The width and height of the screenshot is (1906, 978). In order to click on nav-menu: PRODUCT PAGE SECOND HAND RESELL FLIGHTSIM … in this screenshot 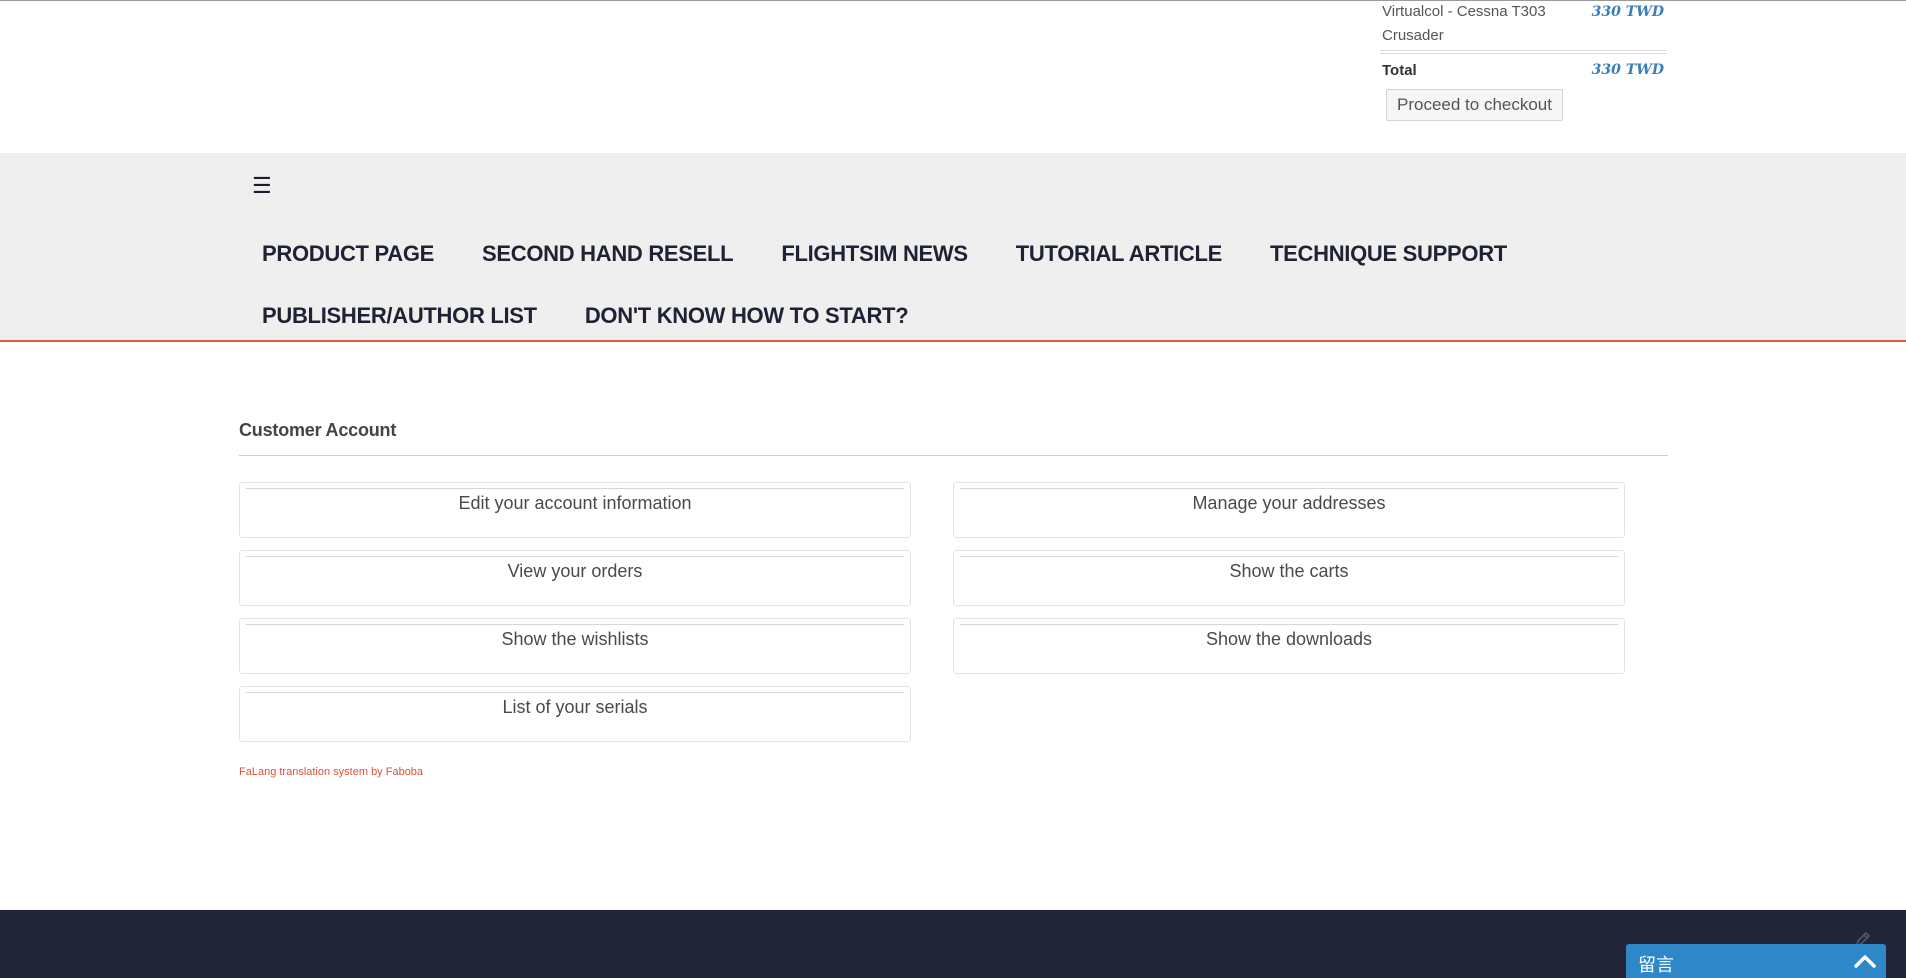, I will do `click(960, 285)`.